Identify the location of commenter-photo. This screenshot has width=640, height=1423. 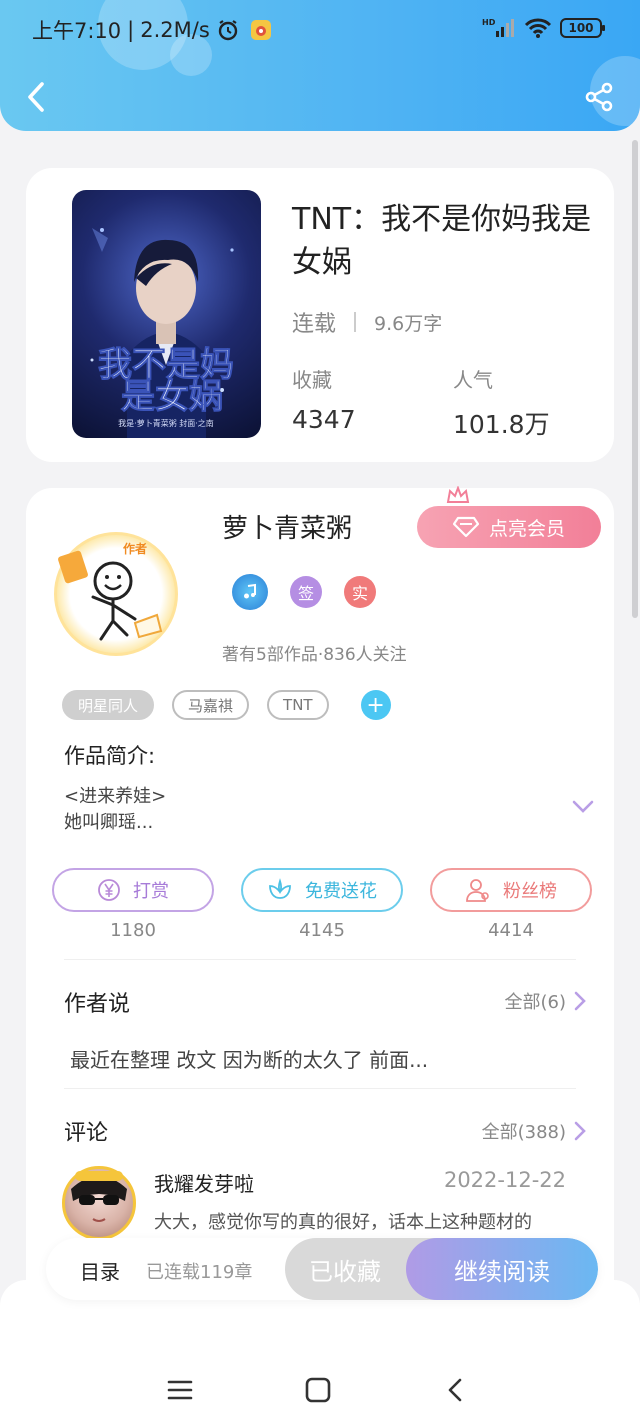
(99, 1196).